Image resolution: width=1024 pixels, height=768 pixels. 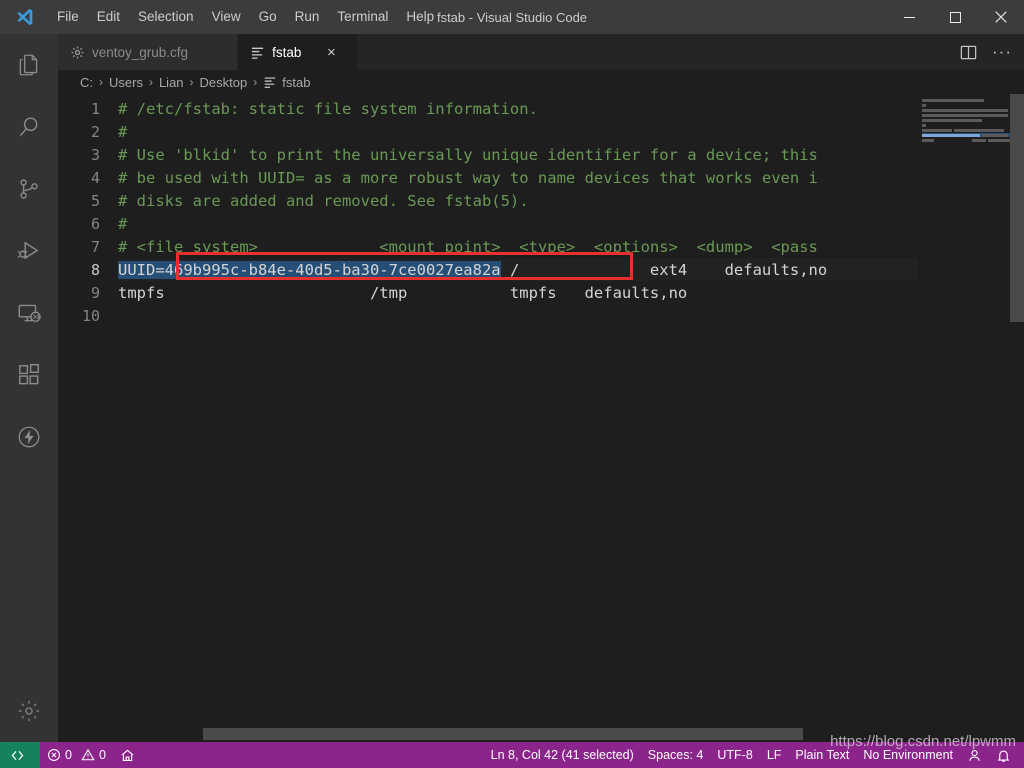 I want to click on vertical-scrollbar, so click(x=1017, y=208).